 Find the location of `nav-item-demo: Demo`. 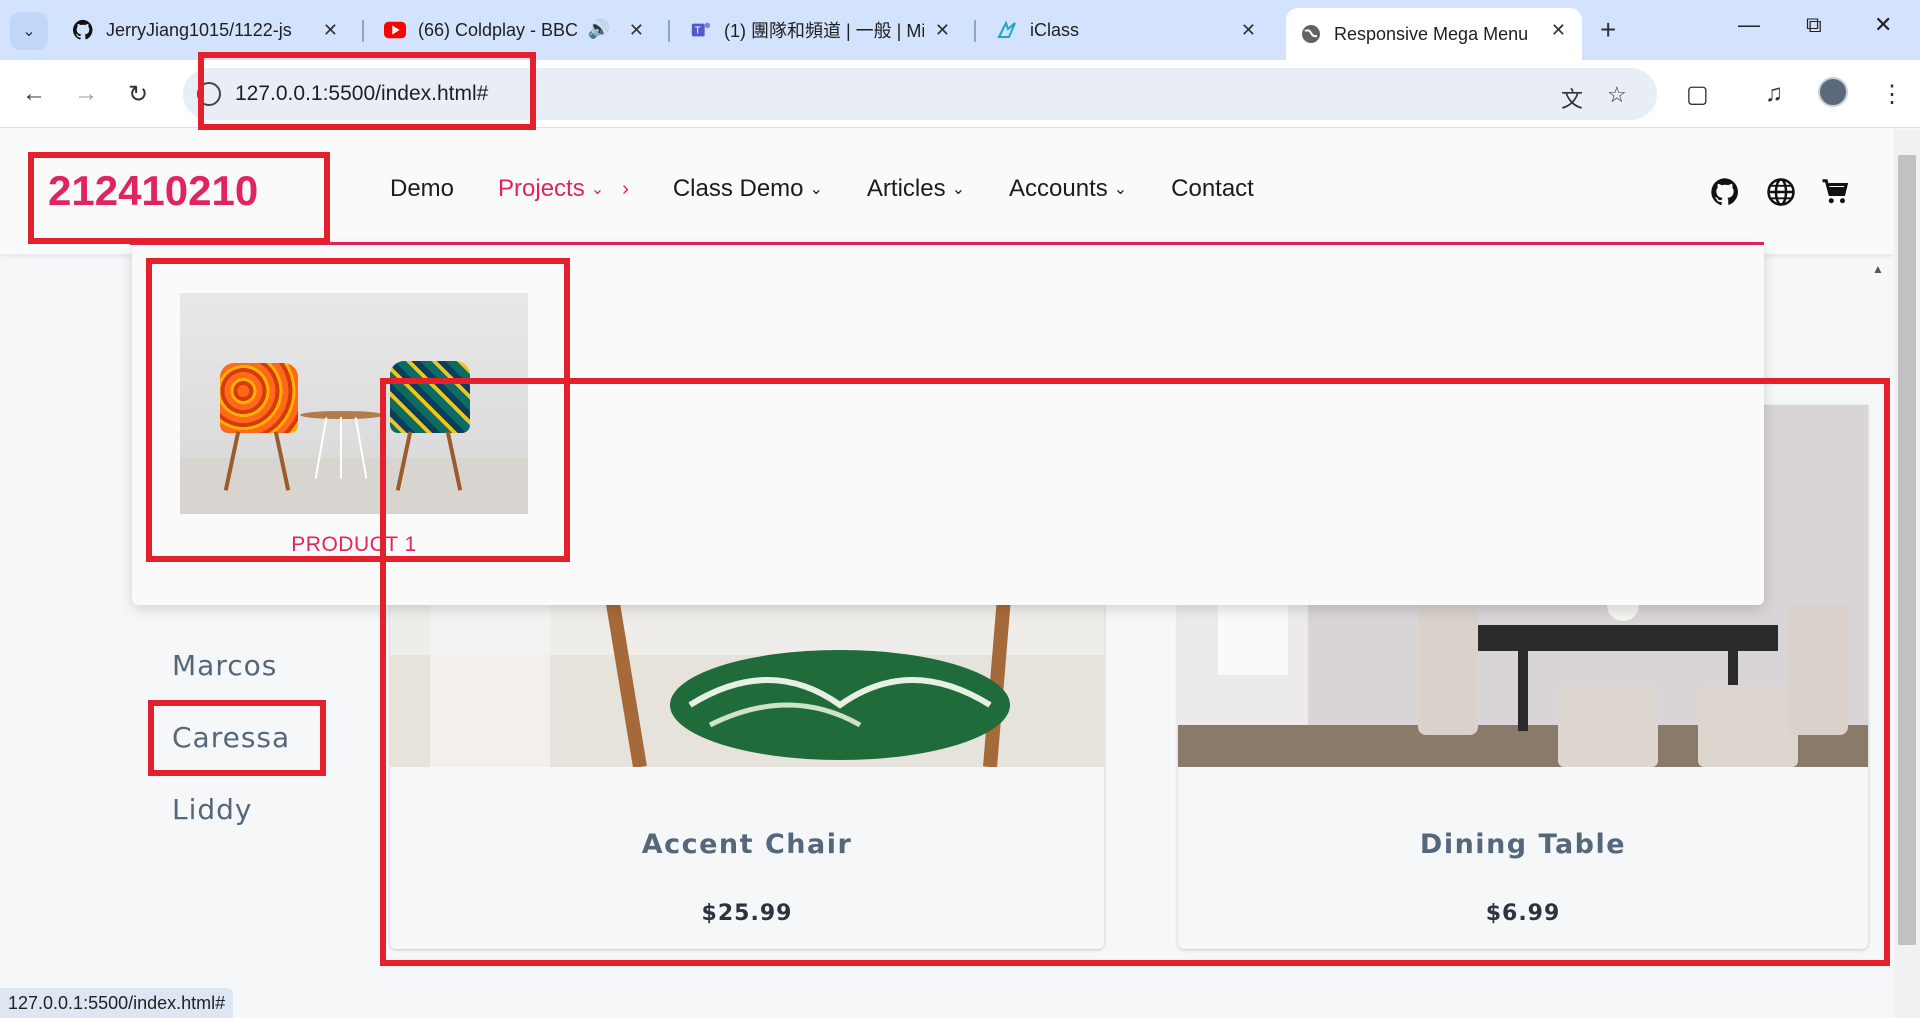

nav-item-demo: Demo is located at coordinates (422, 189).